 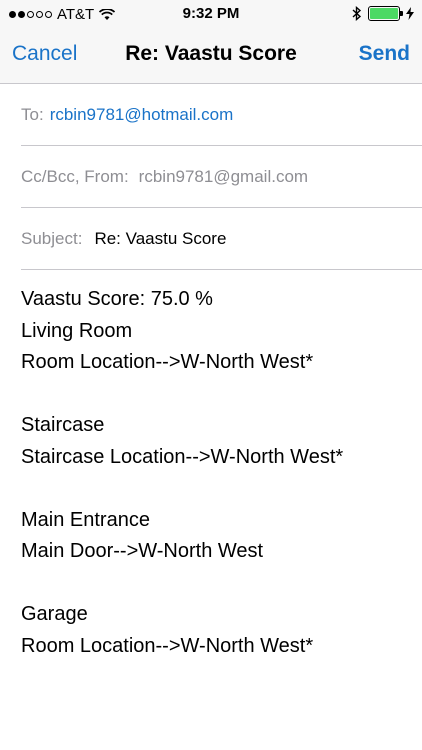 I want to click on body-line: Staircase Location-->W-North West*, so click(x=182, y=456).